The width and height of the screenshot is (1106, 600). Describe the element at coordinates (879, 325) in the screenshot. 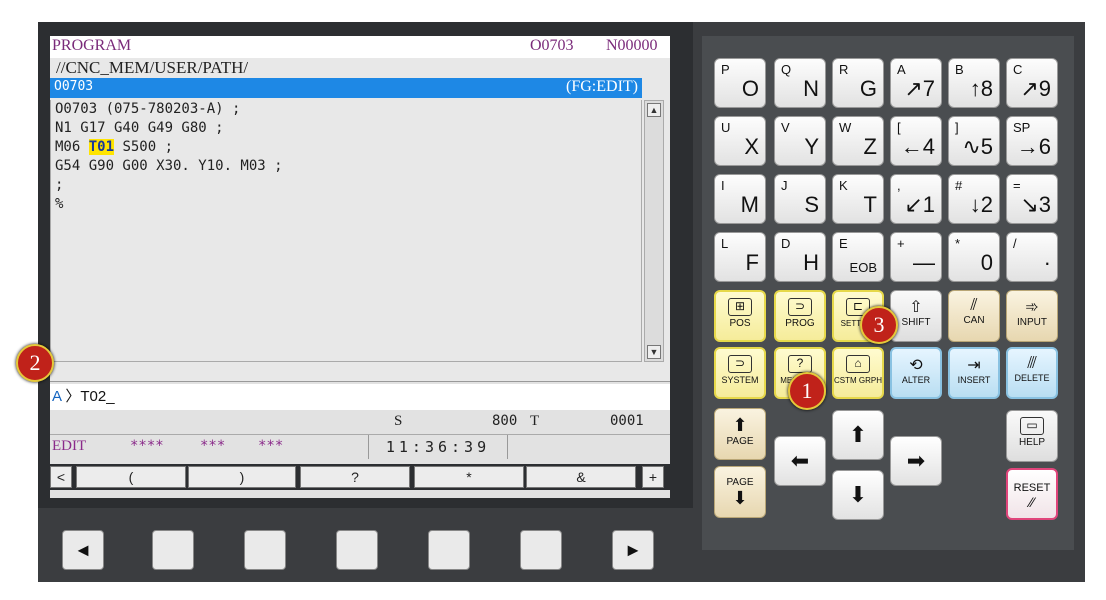

I see `marker-3: 3` at that location.